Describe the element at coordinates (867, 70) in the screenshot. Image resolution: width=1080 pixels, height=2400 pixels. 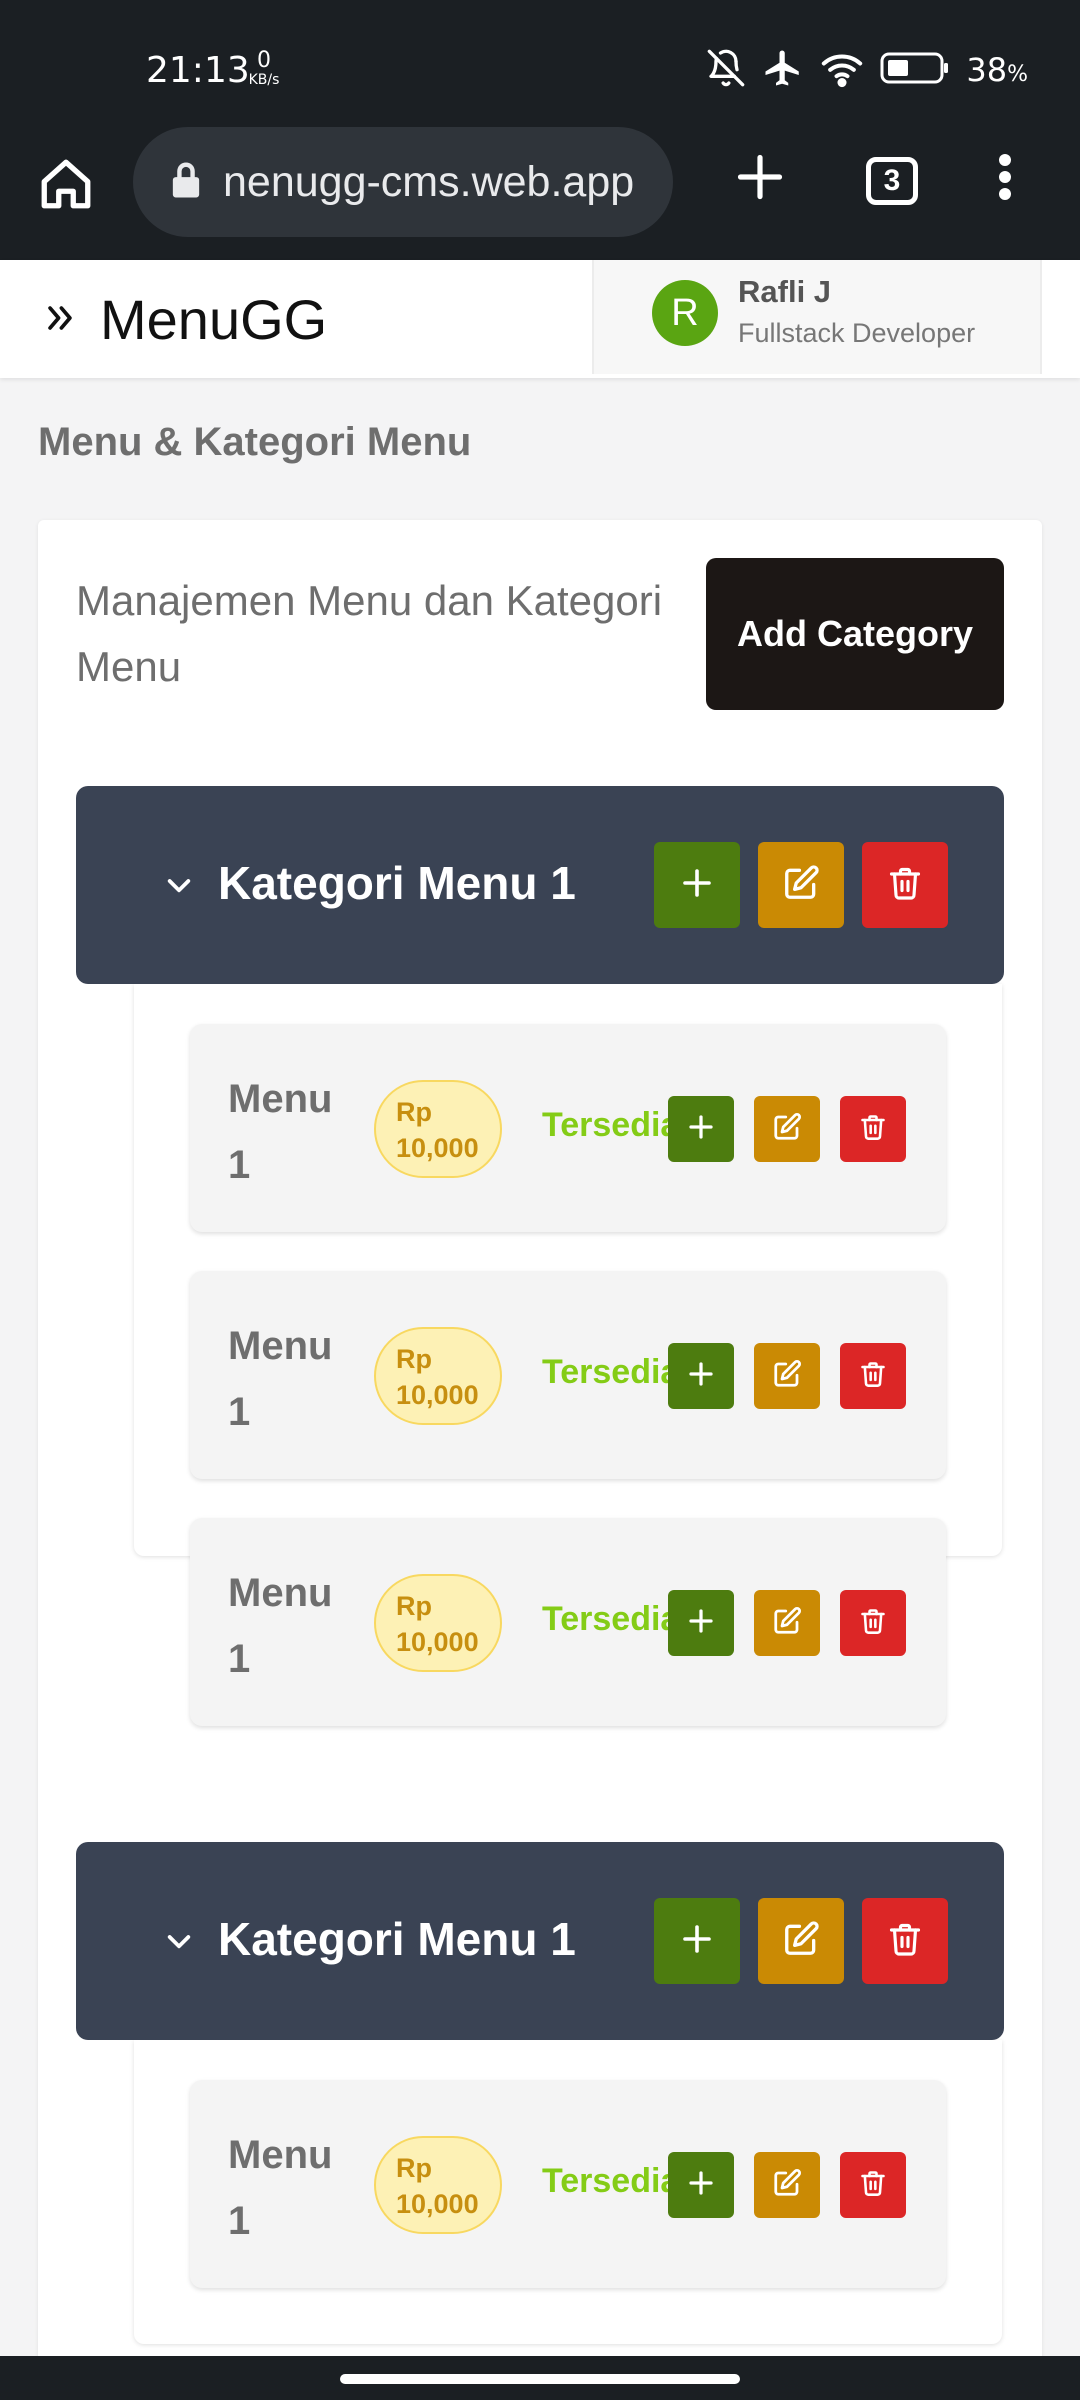
I see `status-icons: 38%` at that location.